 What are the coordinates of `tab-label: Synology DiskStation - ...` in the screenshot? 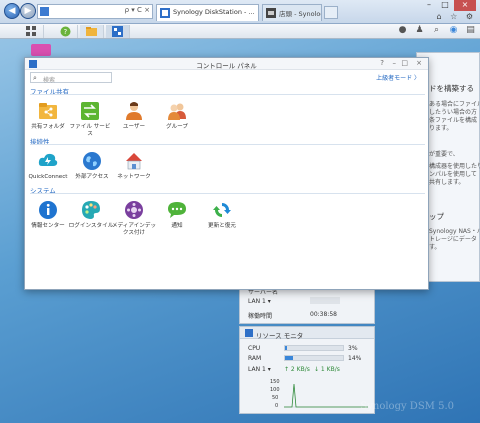 It's located at (214, 12).